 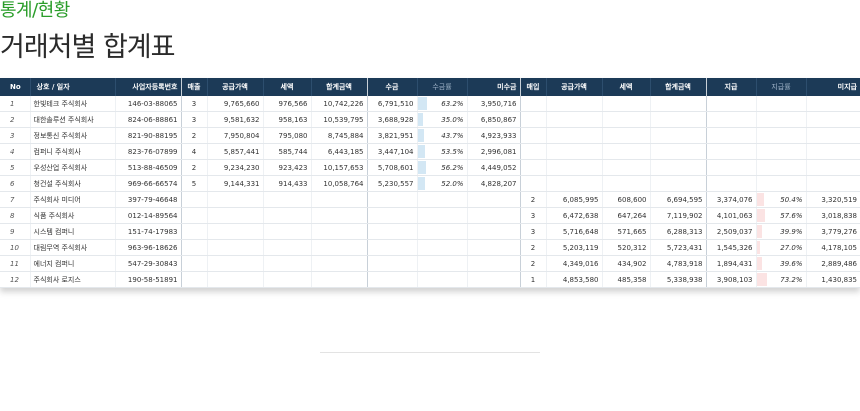 What do you see at coordinates (780, 279) in the screenshot?
I see `row-pay-rate: 73.2%` at bounding box center [780, 279].